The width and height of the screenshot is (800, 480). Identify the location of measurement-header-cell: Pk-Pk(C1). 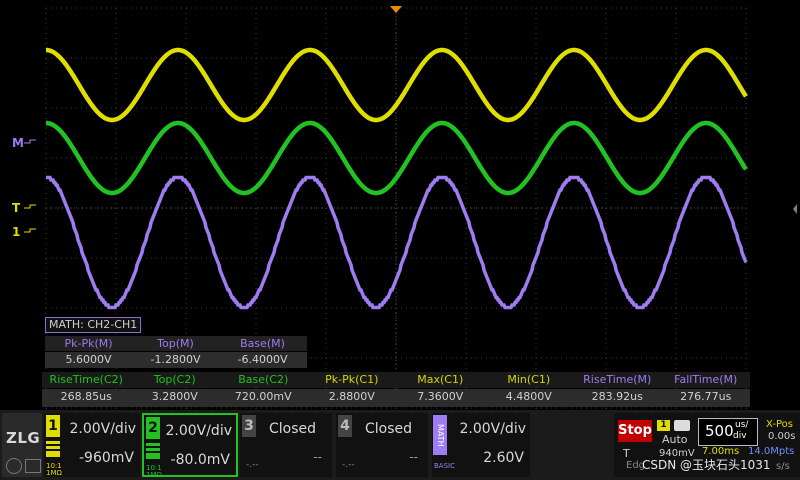
(352, 379).